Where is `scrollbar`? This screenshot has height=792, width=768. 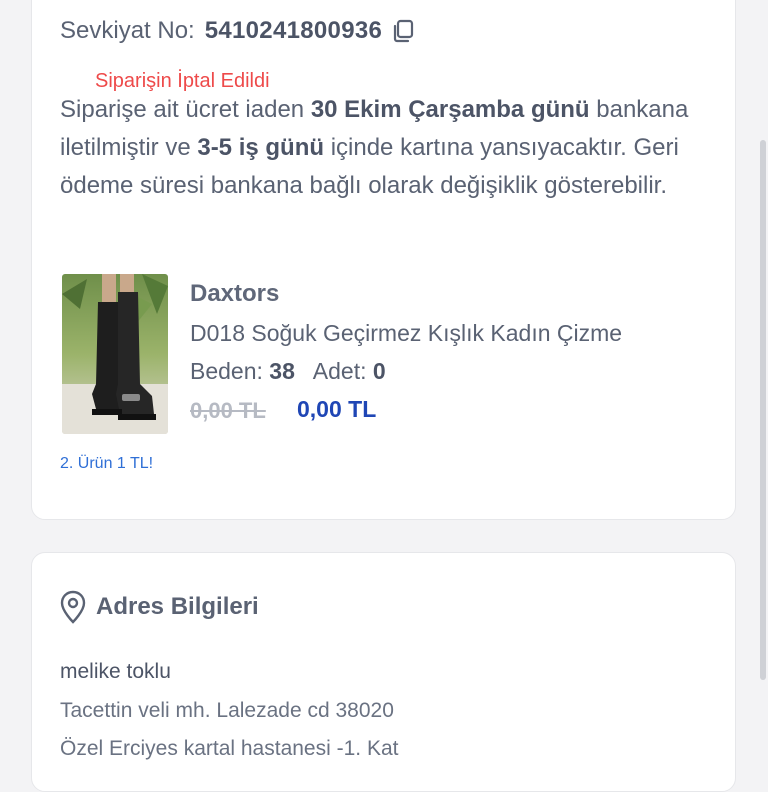 scrollbar is located at coordinates (763, 410).